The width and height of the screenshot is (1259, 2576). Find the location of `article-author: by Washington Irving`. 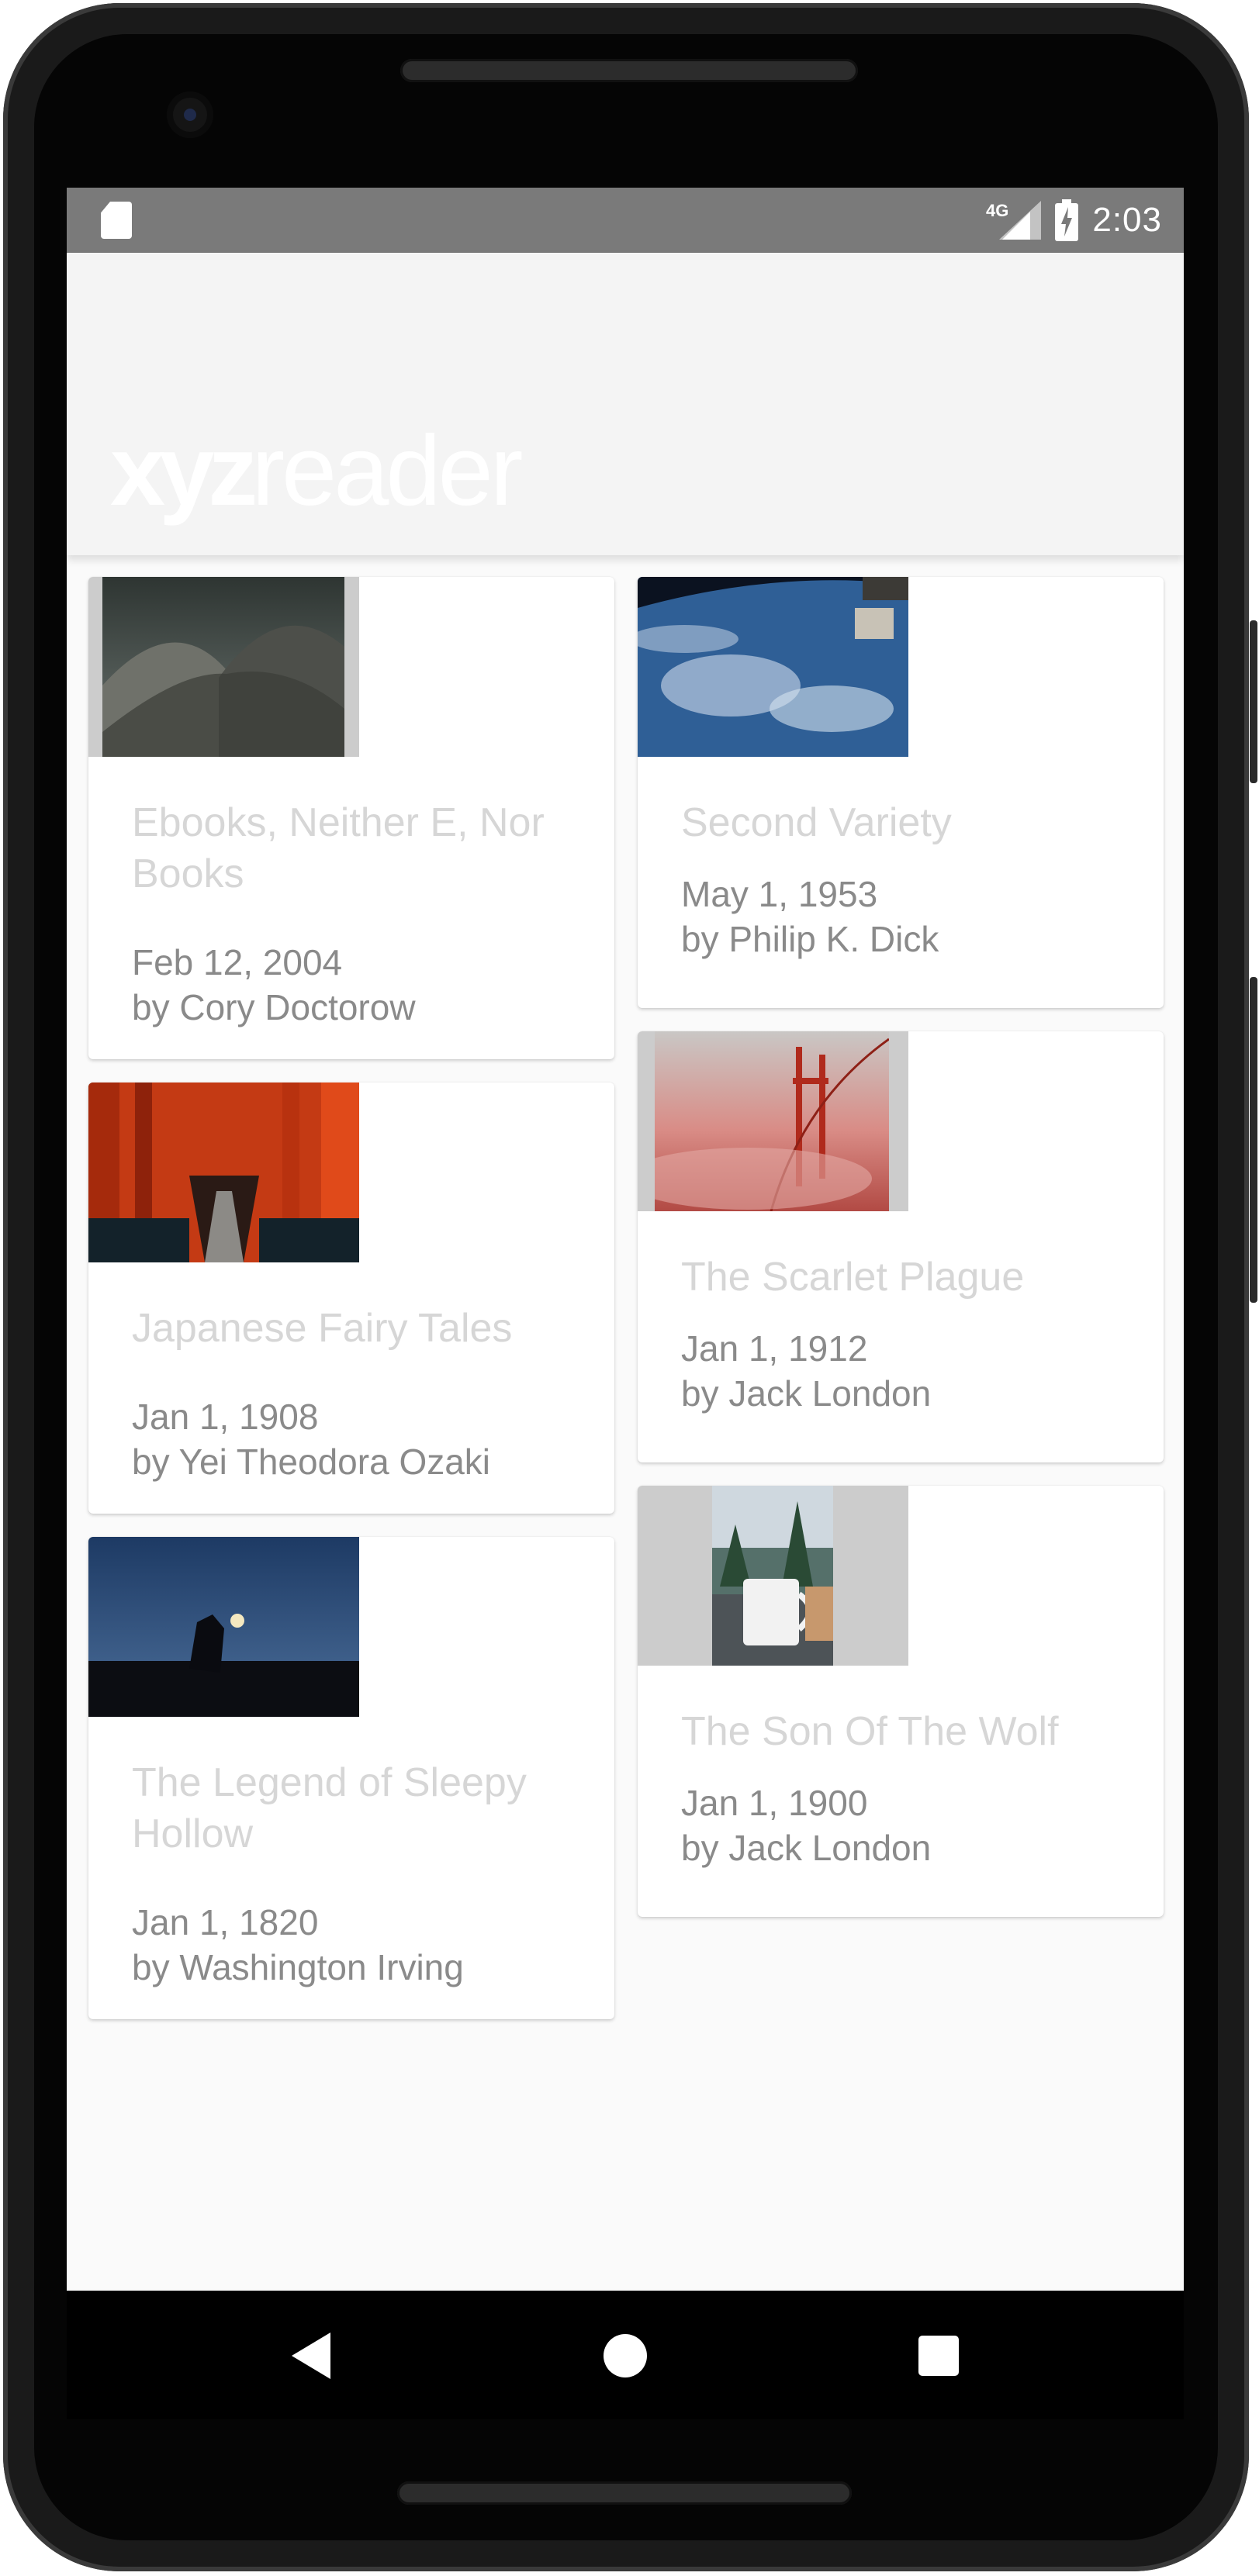

article-author: by Washington Irving is located at coordinates (298, 1967).